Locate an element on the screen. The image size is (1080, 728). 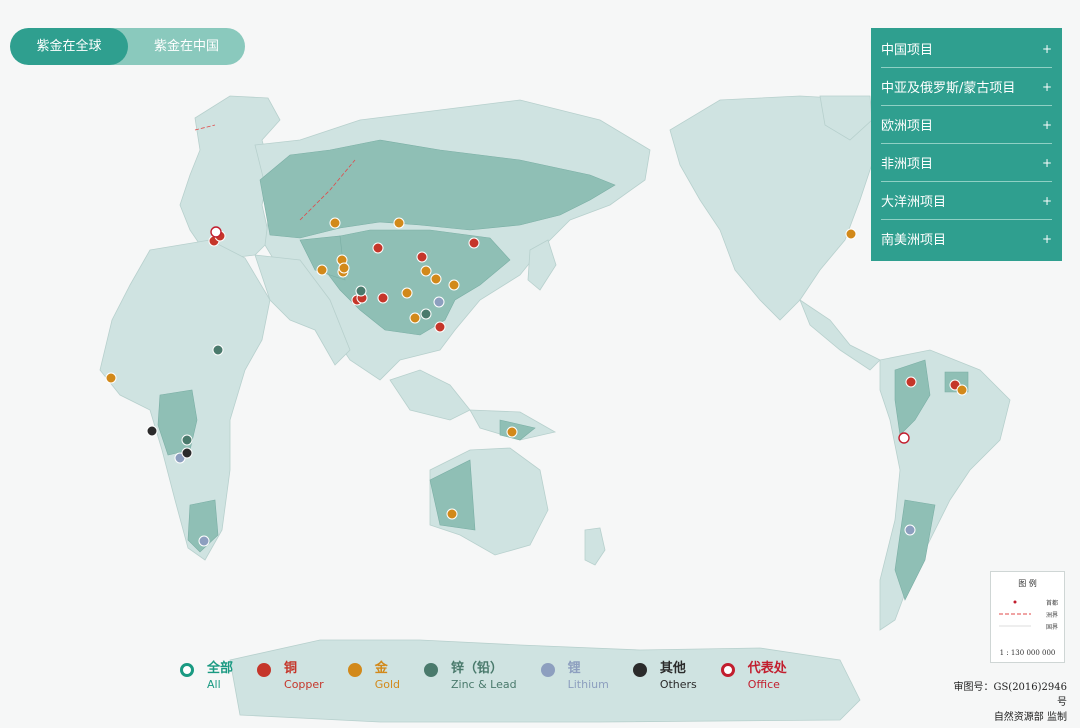
filter-label-zh: 铜 is located at coordinates (291, 668).